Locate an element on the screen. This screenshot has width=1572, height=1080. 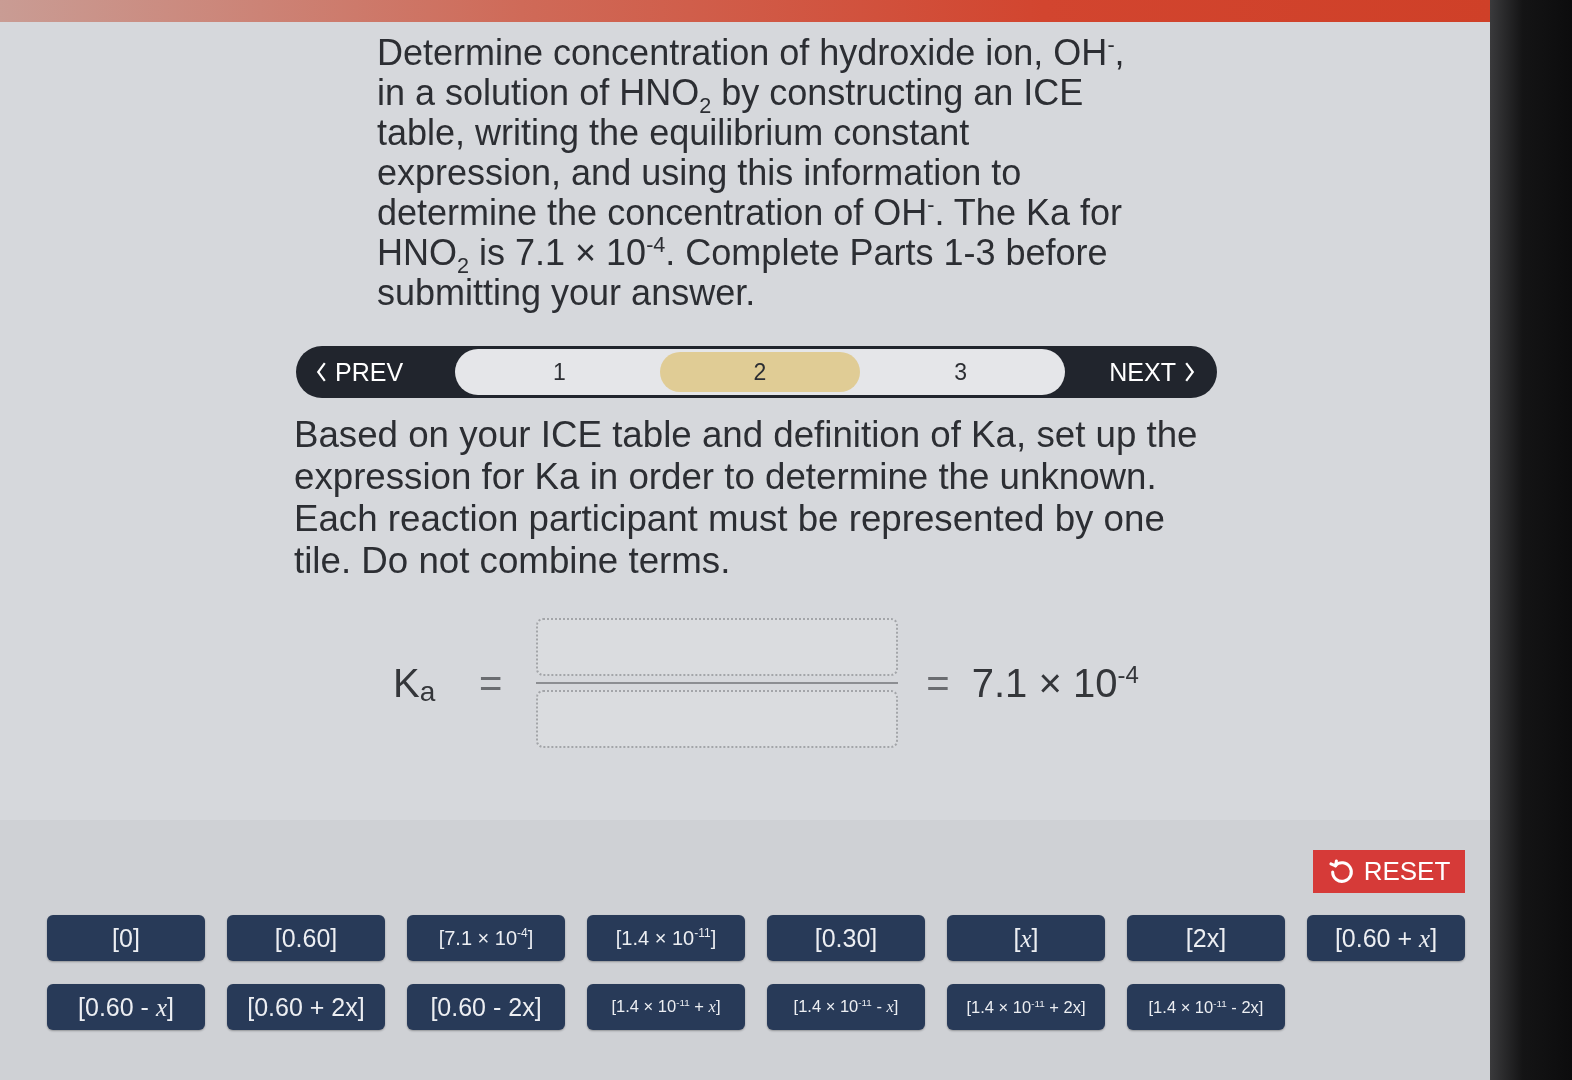
answer-tile: [1.4 × 10$^{-11}$ - x] is located at coordinates (846, 1007).